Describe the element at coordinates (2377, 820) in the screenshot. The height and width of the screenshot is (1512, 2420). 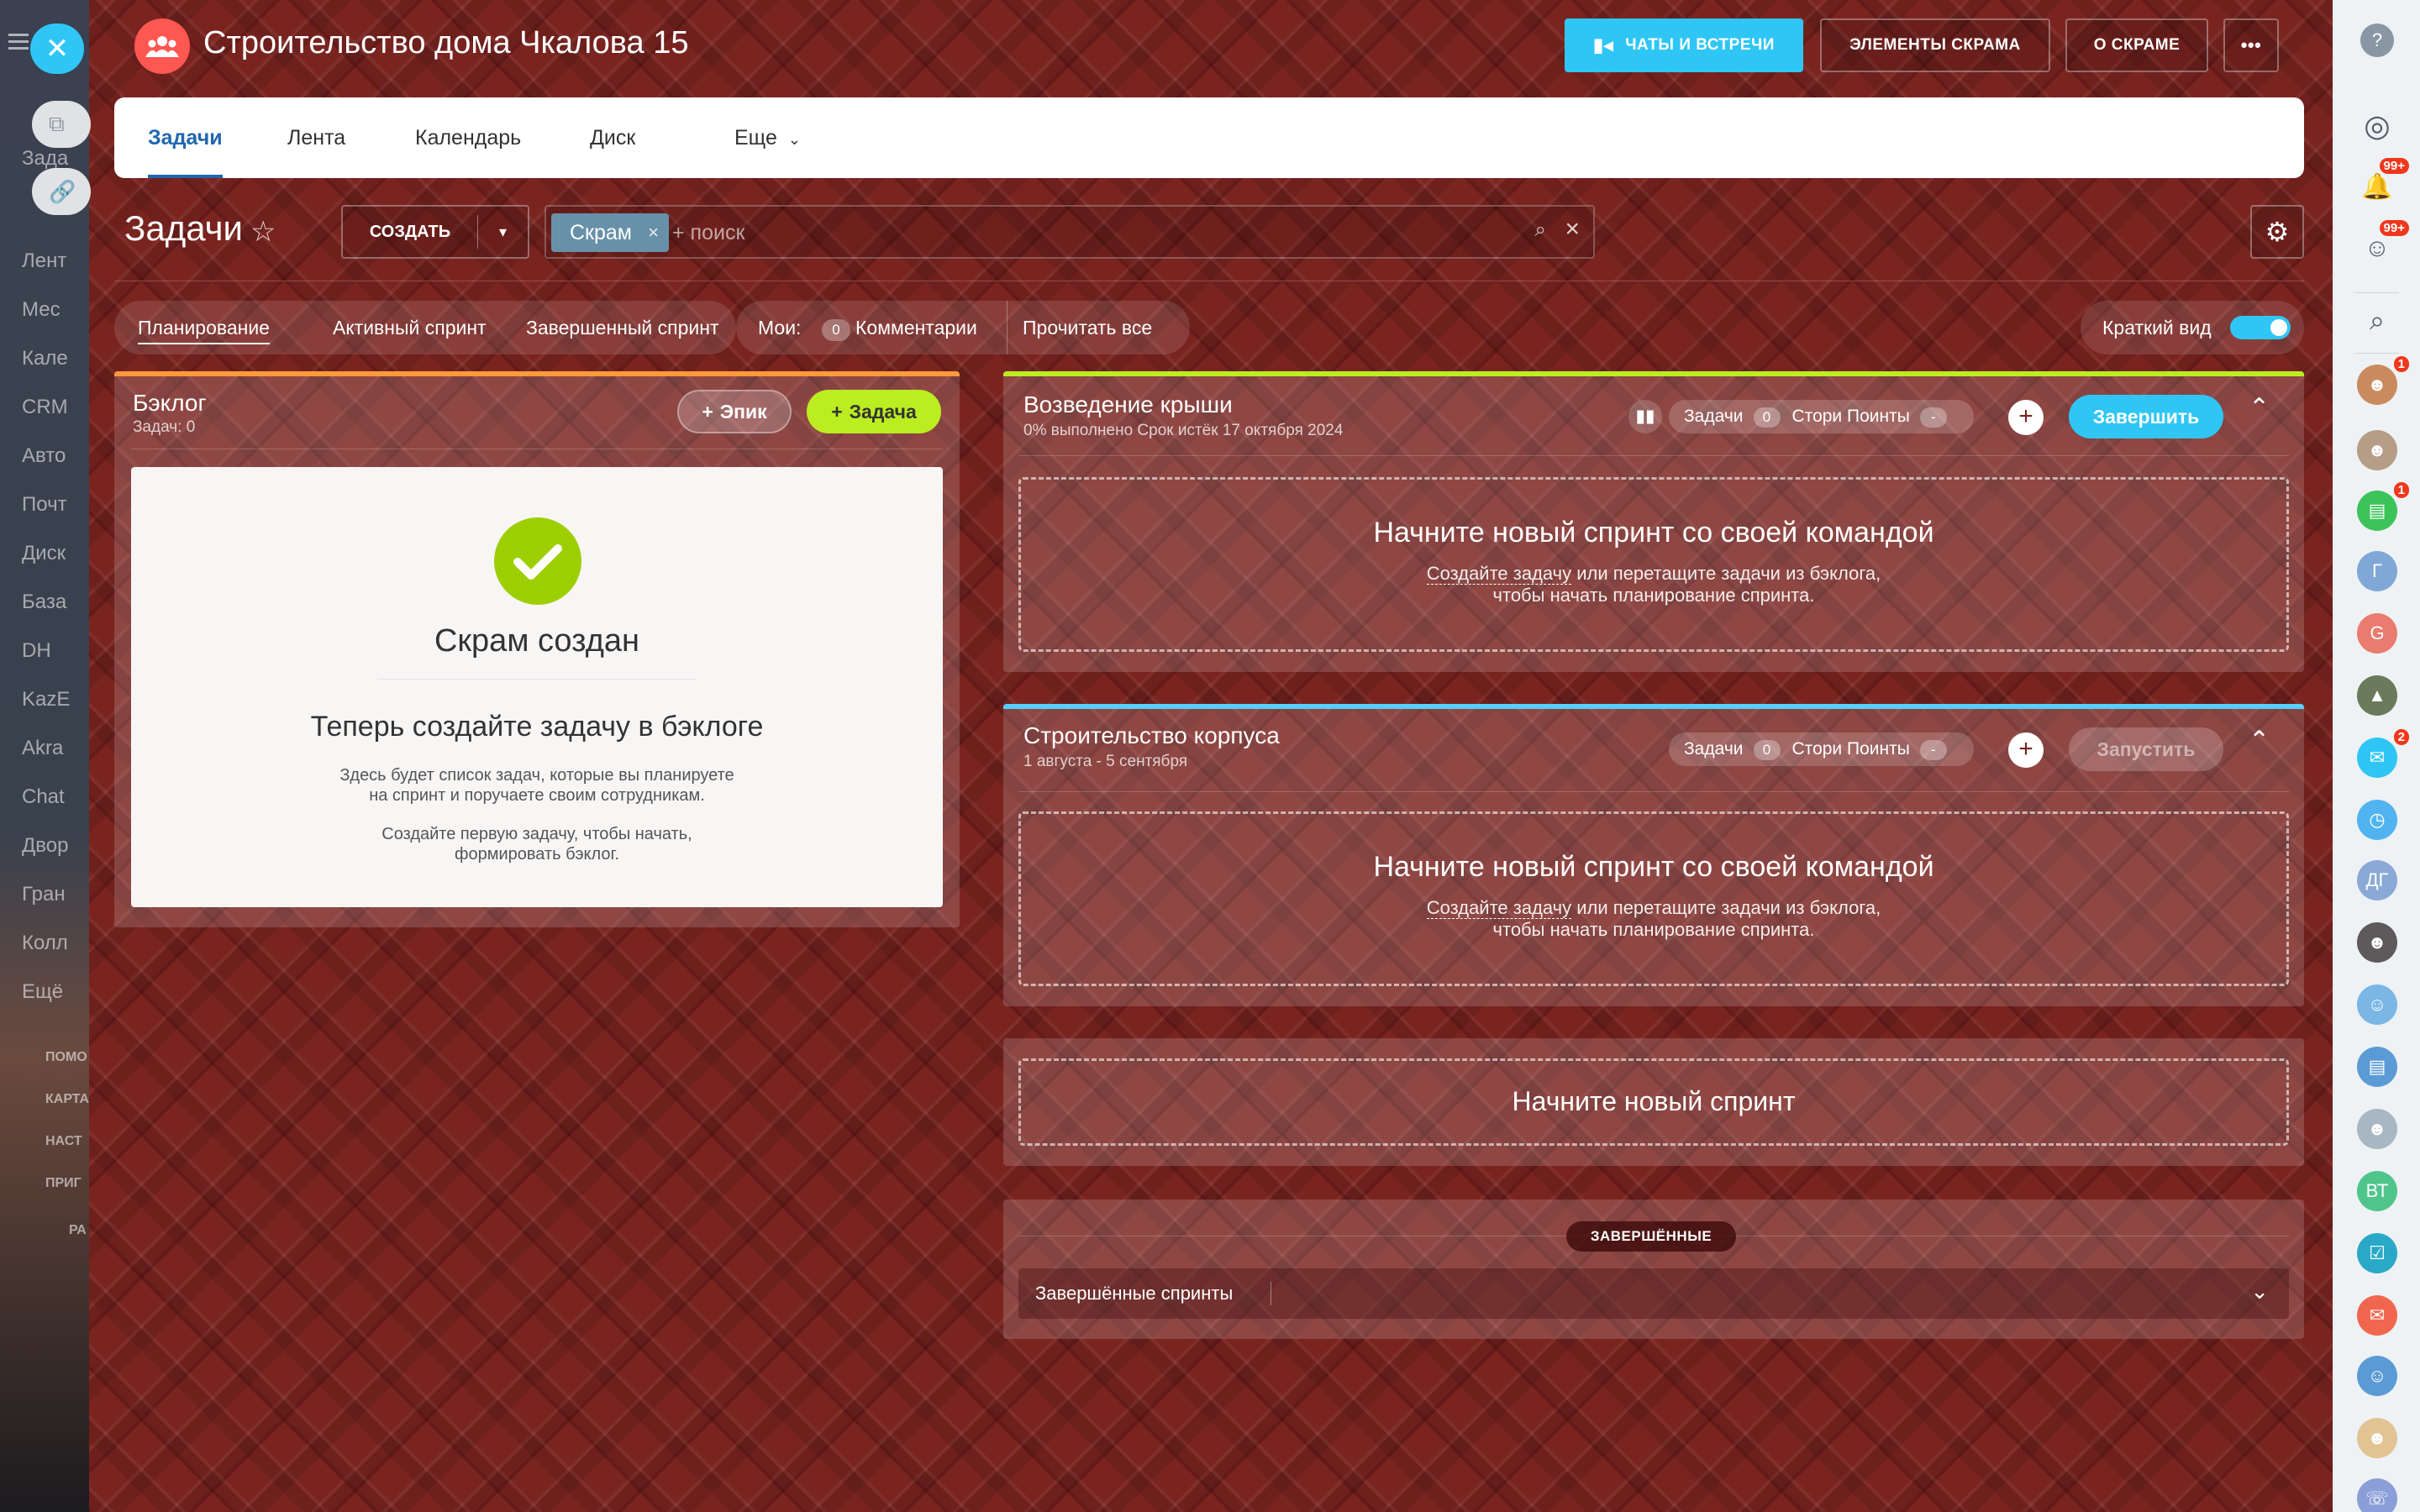
I see `avatar: ◷` at that location.